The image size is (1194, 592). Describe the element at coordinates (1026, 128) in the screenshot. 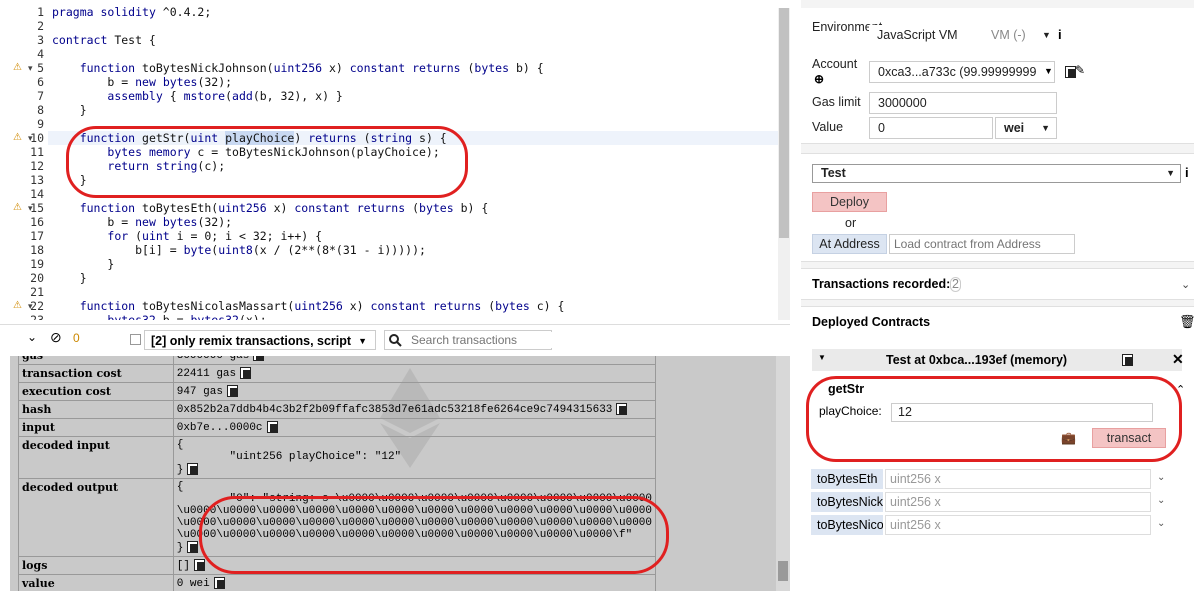

I see `value-unit-select: wei ▼` at that location.